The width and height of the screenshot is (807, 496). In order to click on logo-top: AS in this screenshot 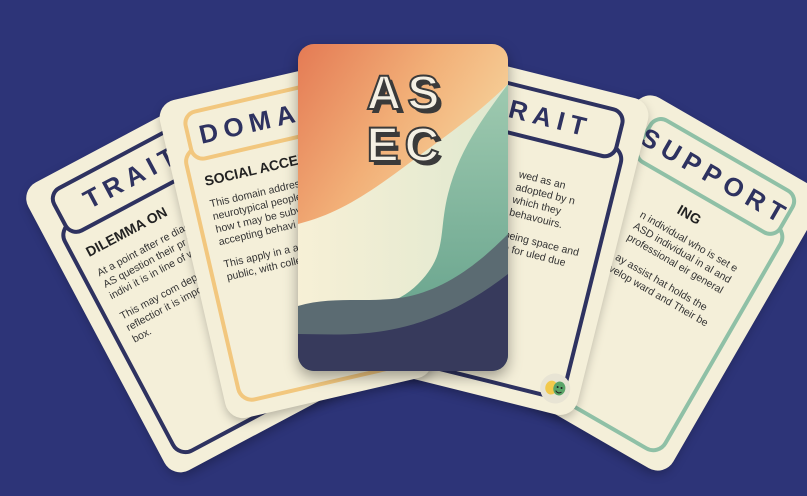, I will do `click(406, 94)`.